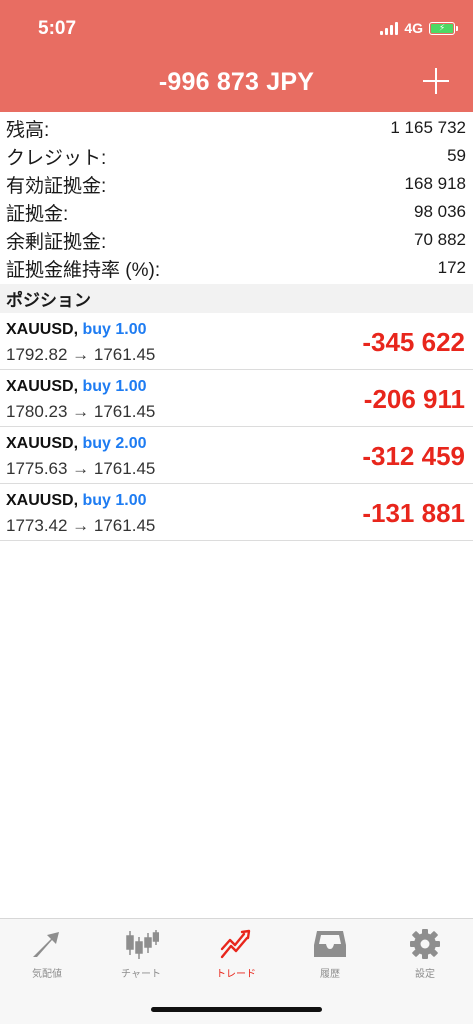  Describe the element at coordinates (413, 342) in the screenshot. I see `position-profit: -345 622` at that location.